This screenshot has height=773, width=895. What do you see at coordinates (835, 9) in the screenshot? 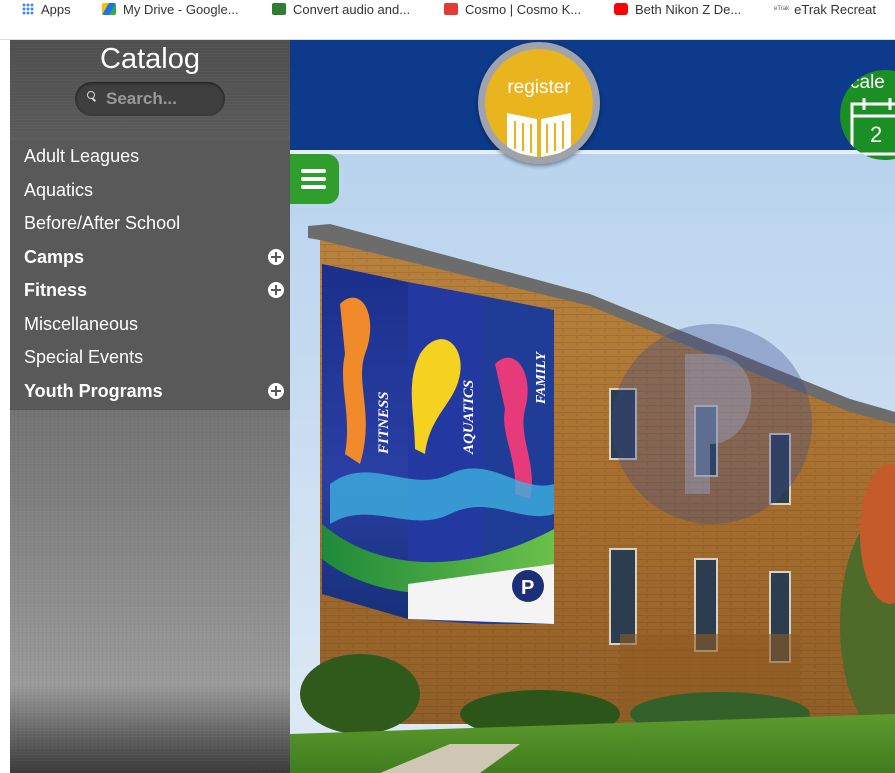
I see `bookmark-label: eTrak Recreat` at bounding box center [835, 9].